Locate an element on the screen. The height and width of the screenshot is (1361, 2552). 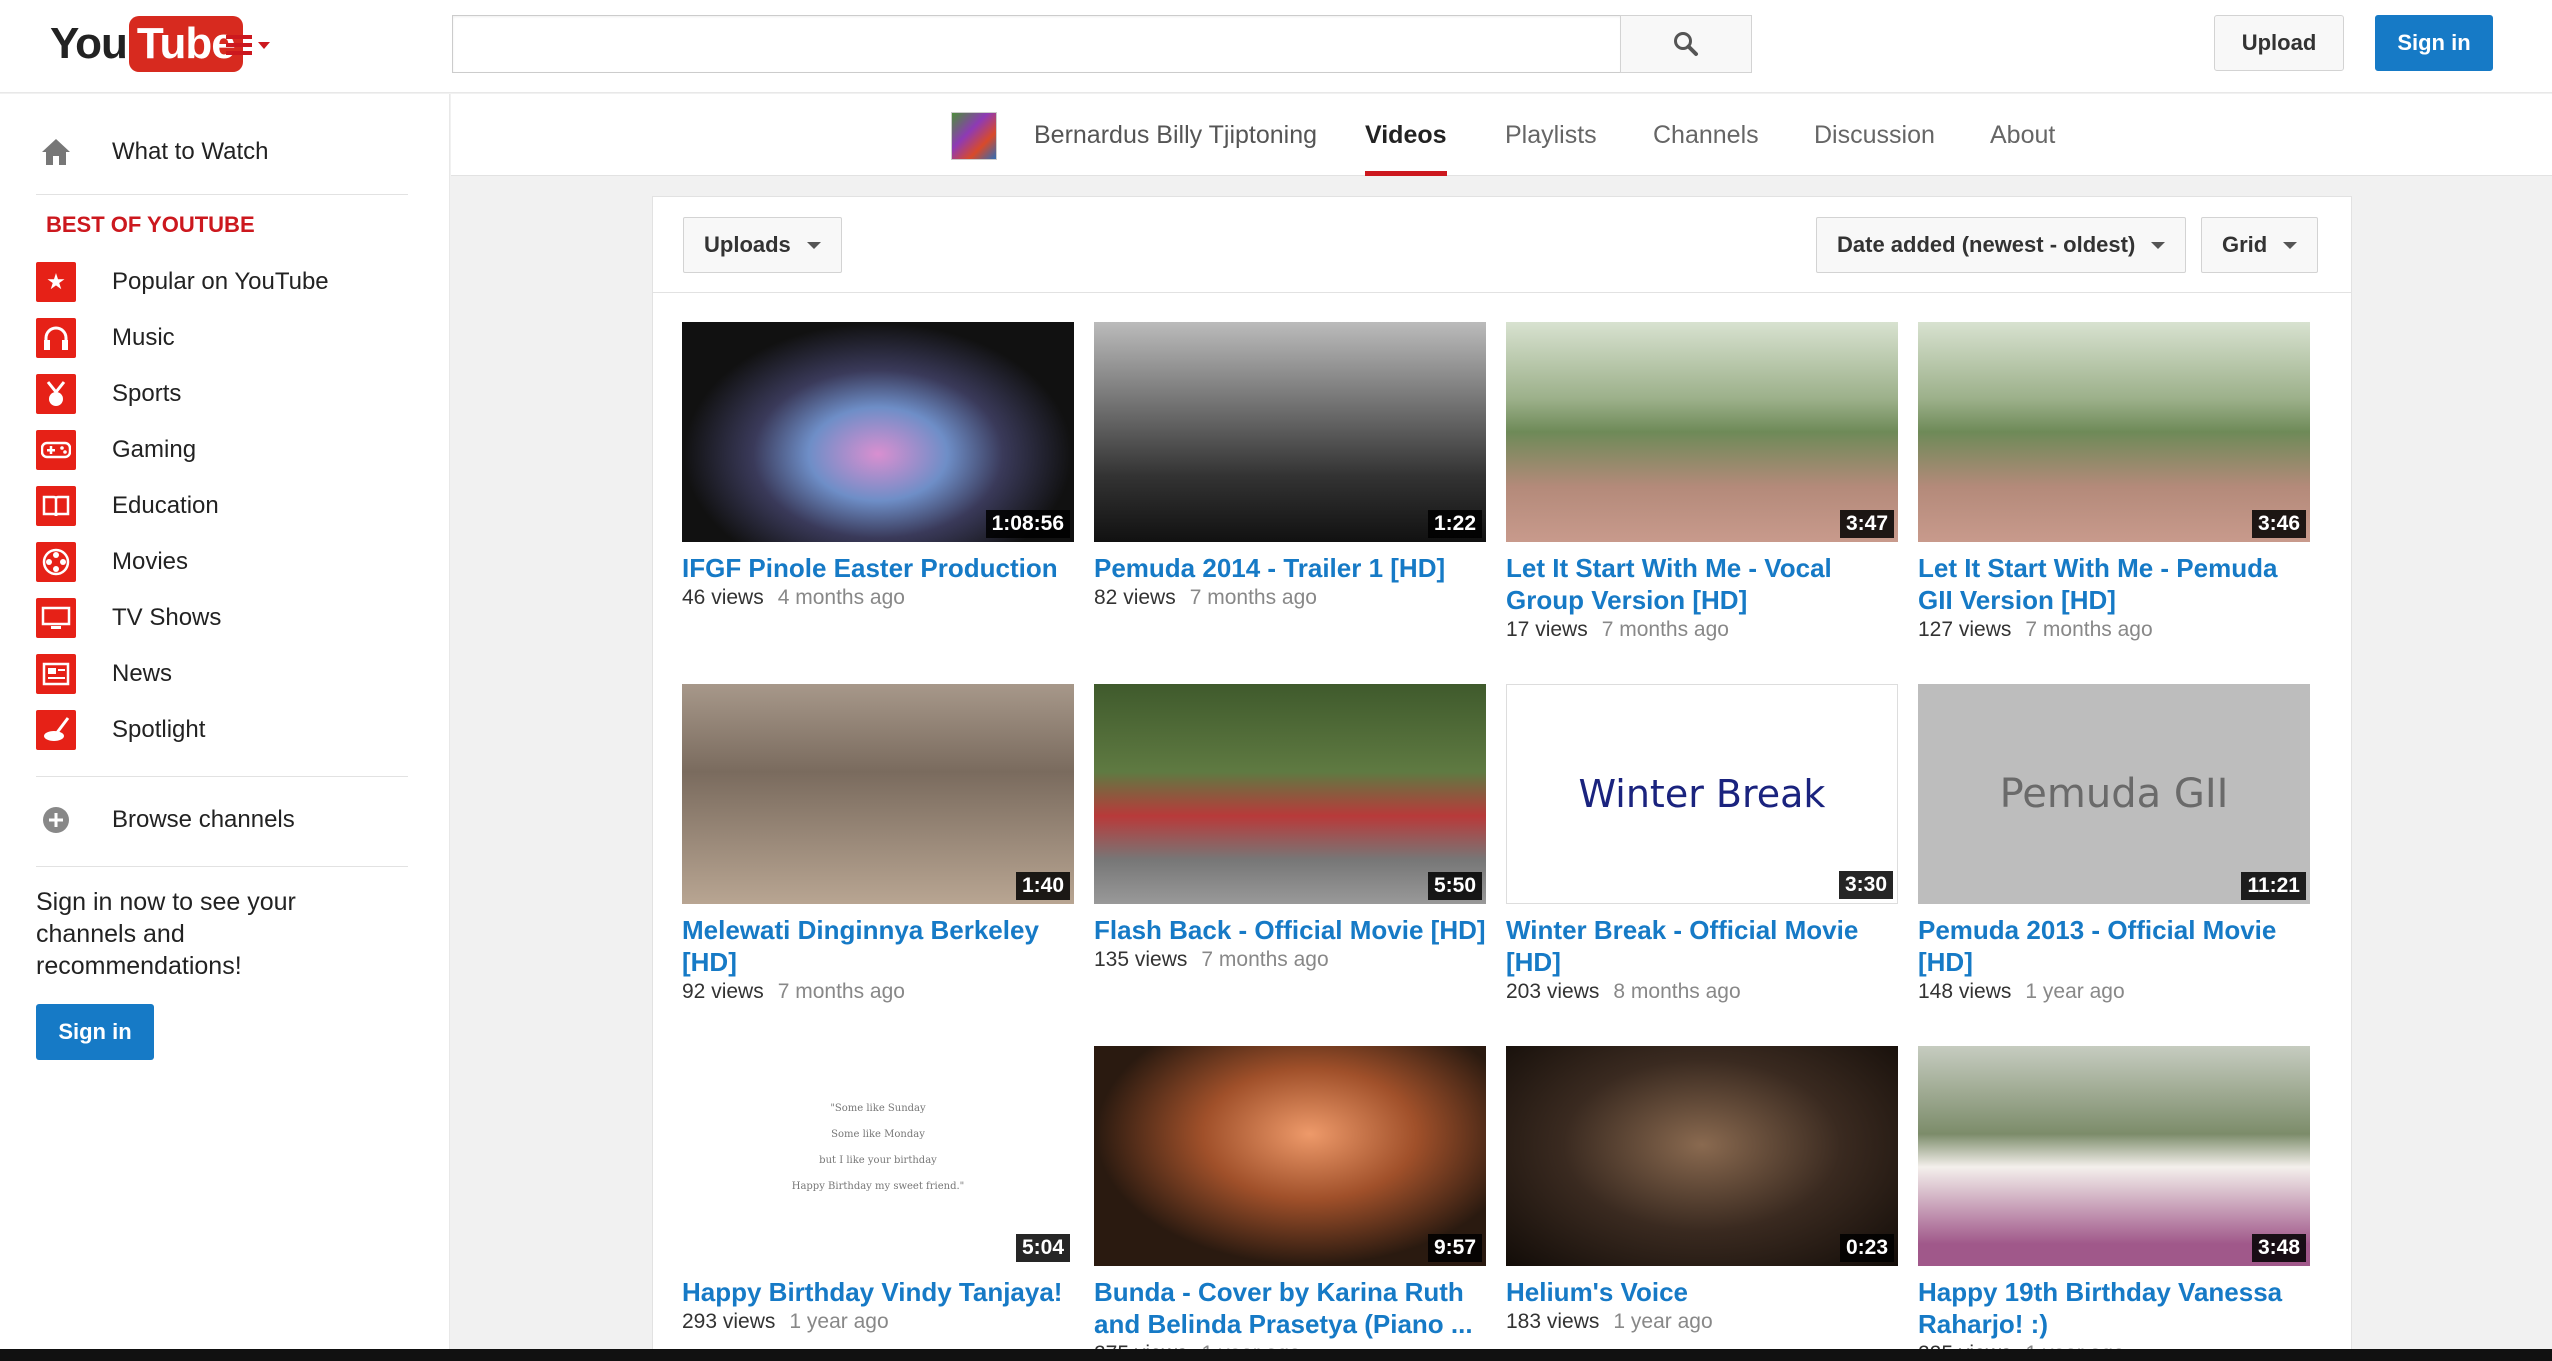
sidebar-item-popular: ★ Popular on YouTube is located at coordinates (182, 282).